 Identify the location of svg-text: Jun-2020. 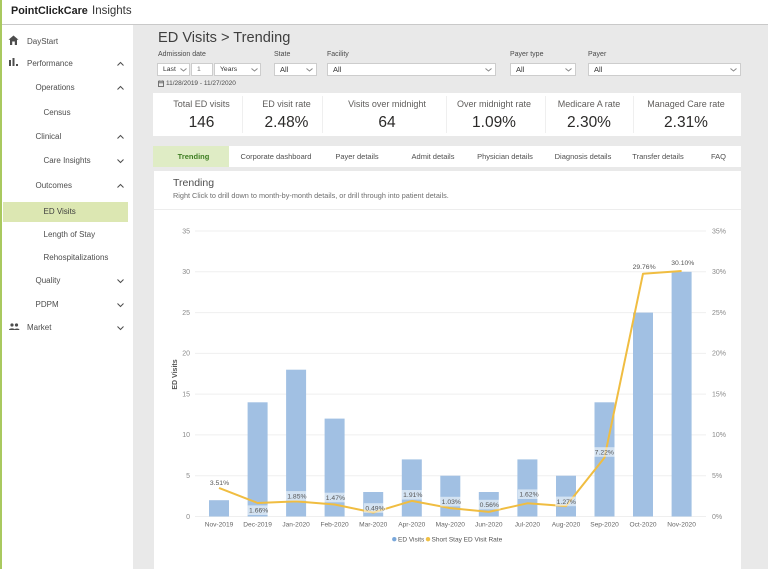
(489, 524).